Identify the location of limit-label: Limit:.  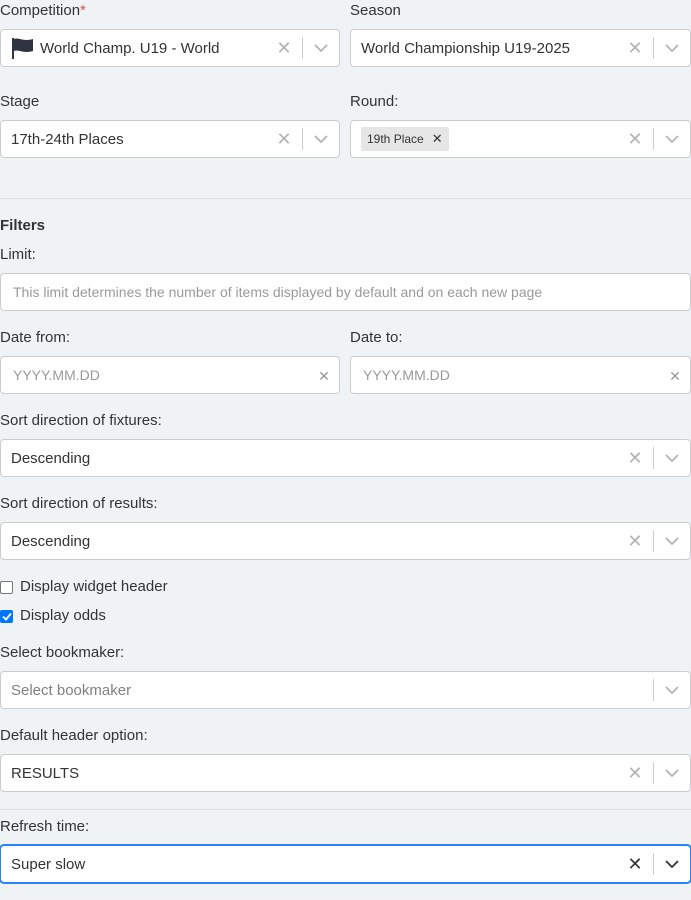
(18, 254).